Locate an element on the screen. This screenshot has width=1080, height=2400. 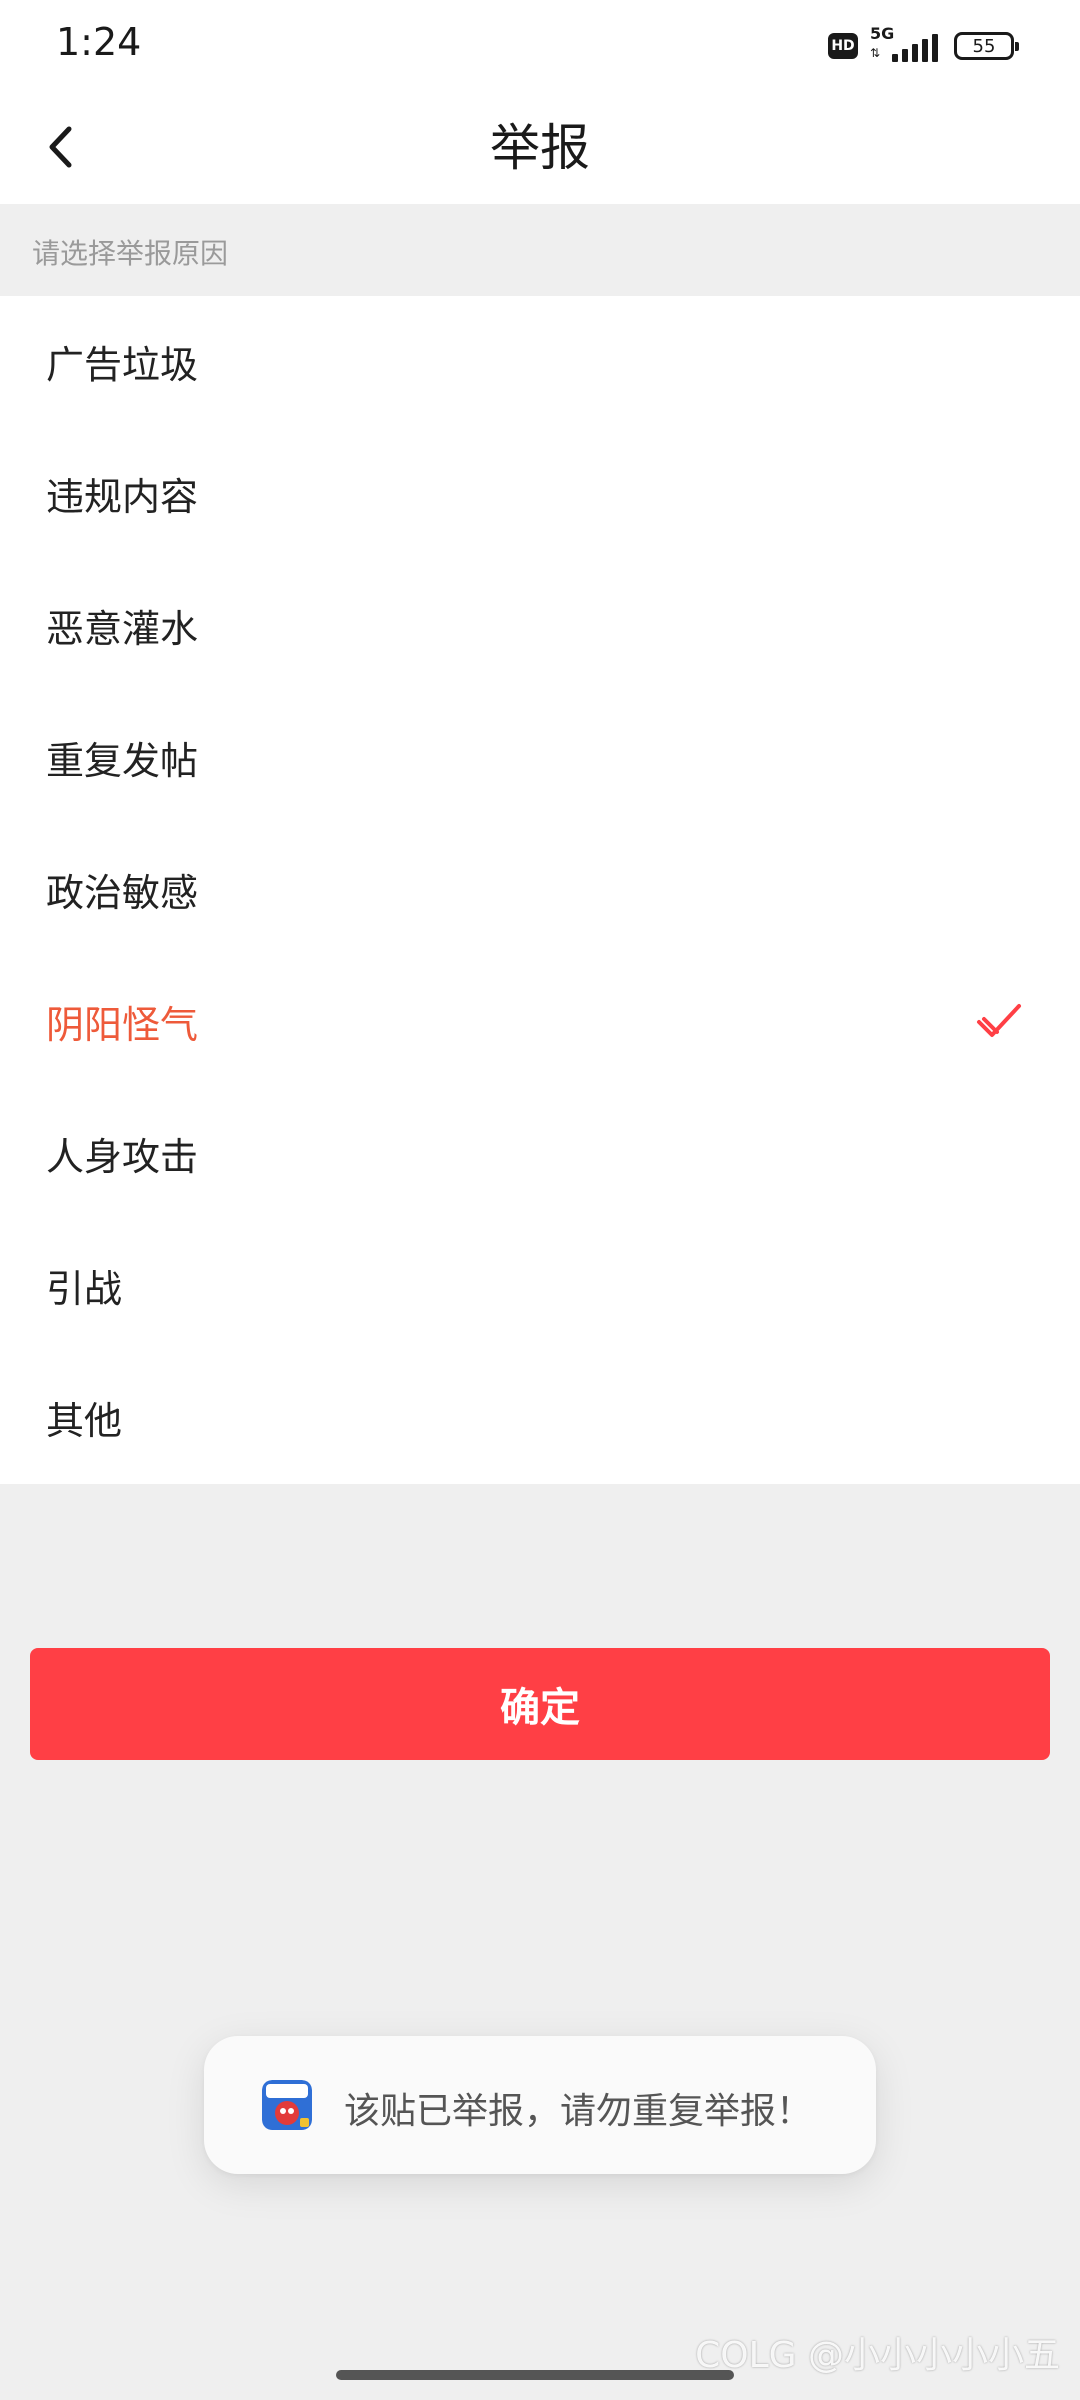
reason-item-violation: 违规内容 is located at coordinates (540, 494).